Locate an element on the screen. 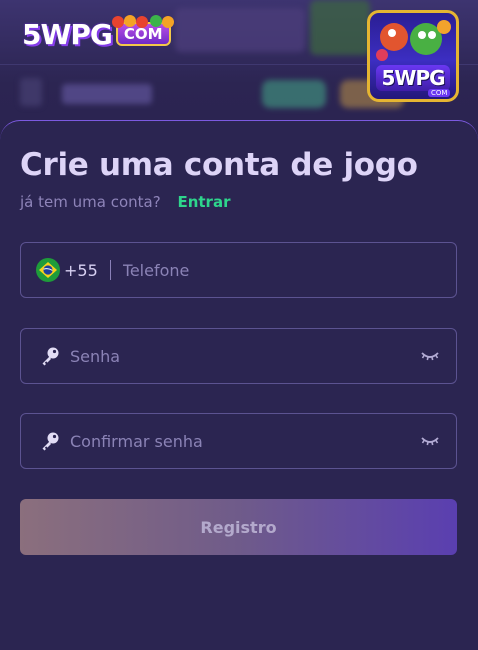 This screenshot has height=650, width=478. password-field is located at coordinates (238, 356).